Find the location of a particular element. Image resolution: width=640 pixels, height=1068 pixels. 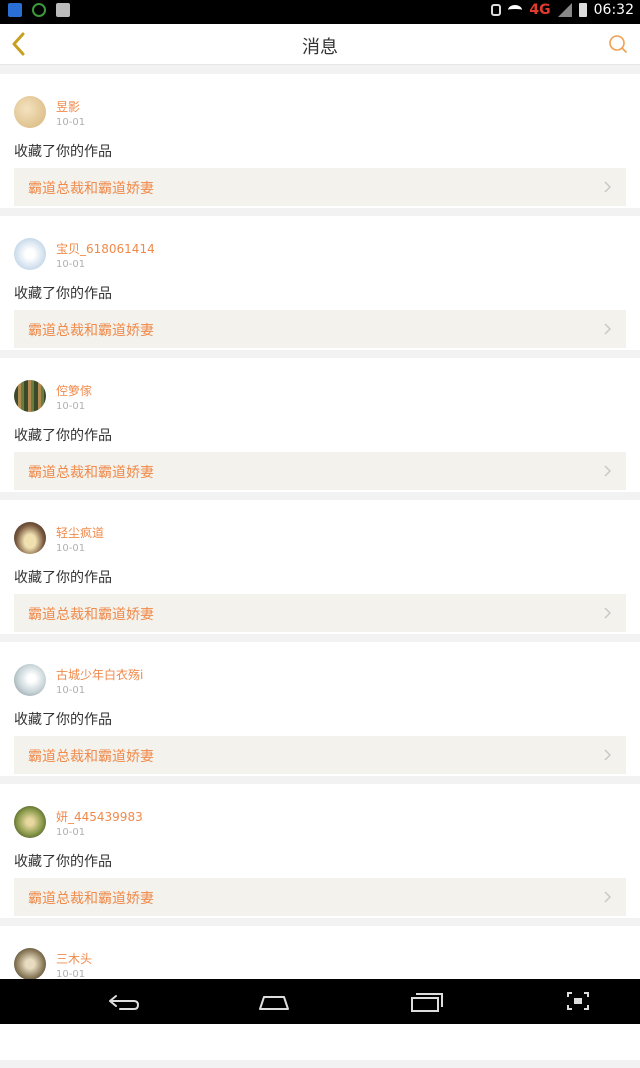

message-item: 倥箩傢 10-01 收藏了你的作品 霸道总裁和霸道娇妻 is located at coordinates (320, 425).